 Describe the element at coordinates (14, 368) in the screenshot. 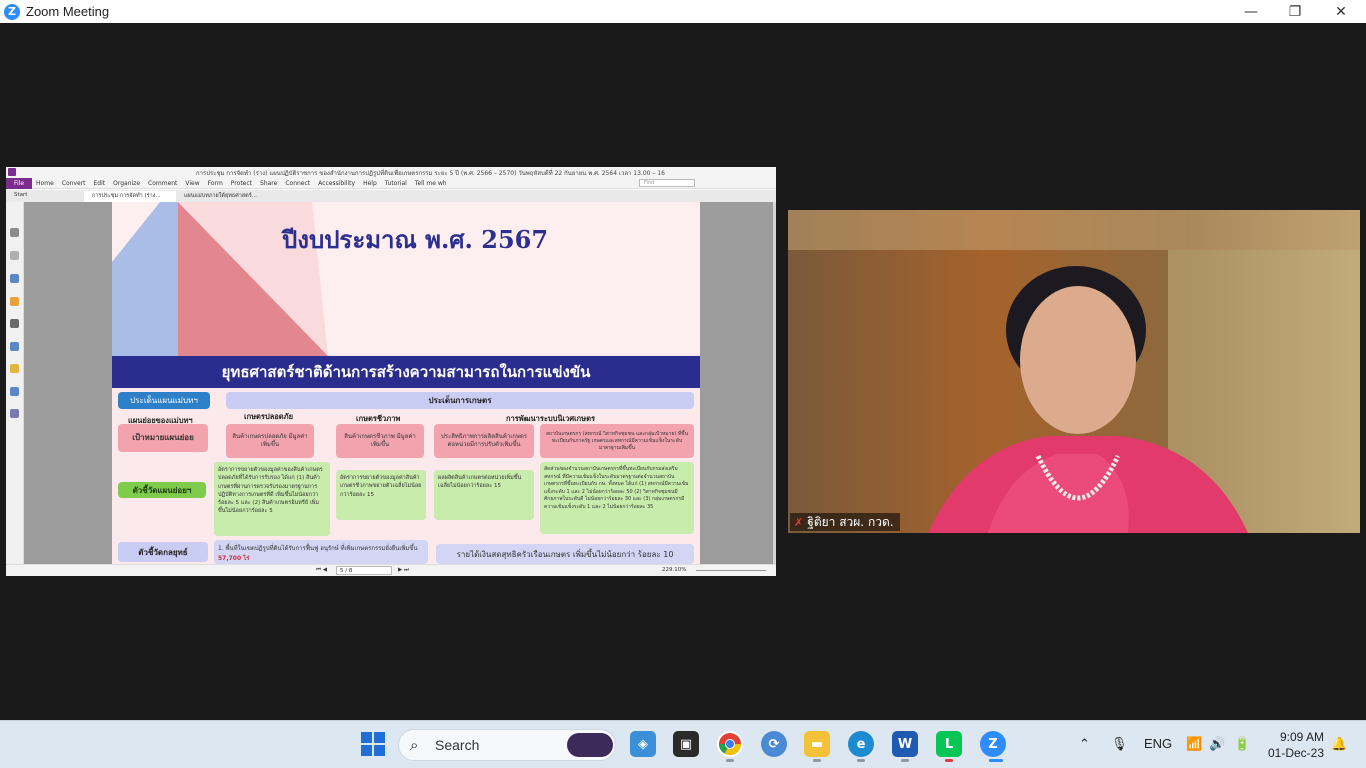

I see `lock-icon` at that location.